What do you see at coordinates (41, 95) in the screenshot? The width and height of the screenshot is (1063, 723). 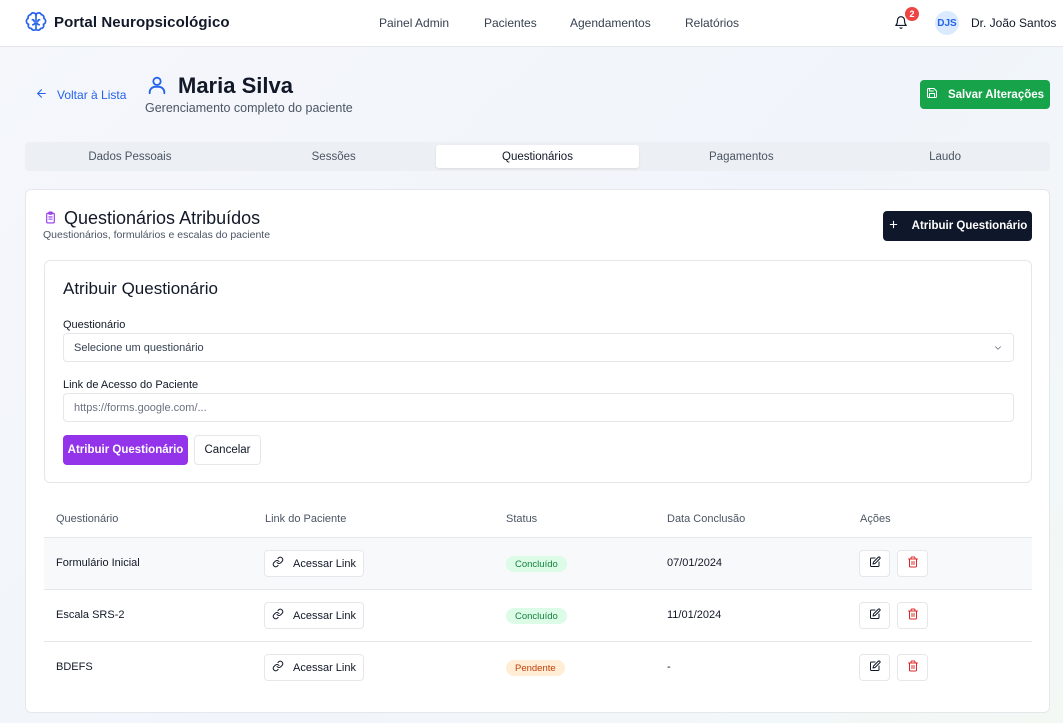 I see `arrow-left-icon` at bounding box center [41, 95].